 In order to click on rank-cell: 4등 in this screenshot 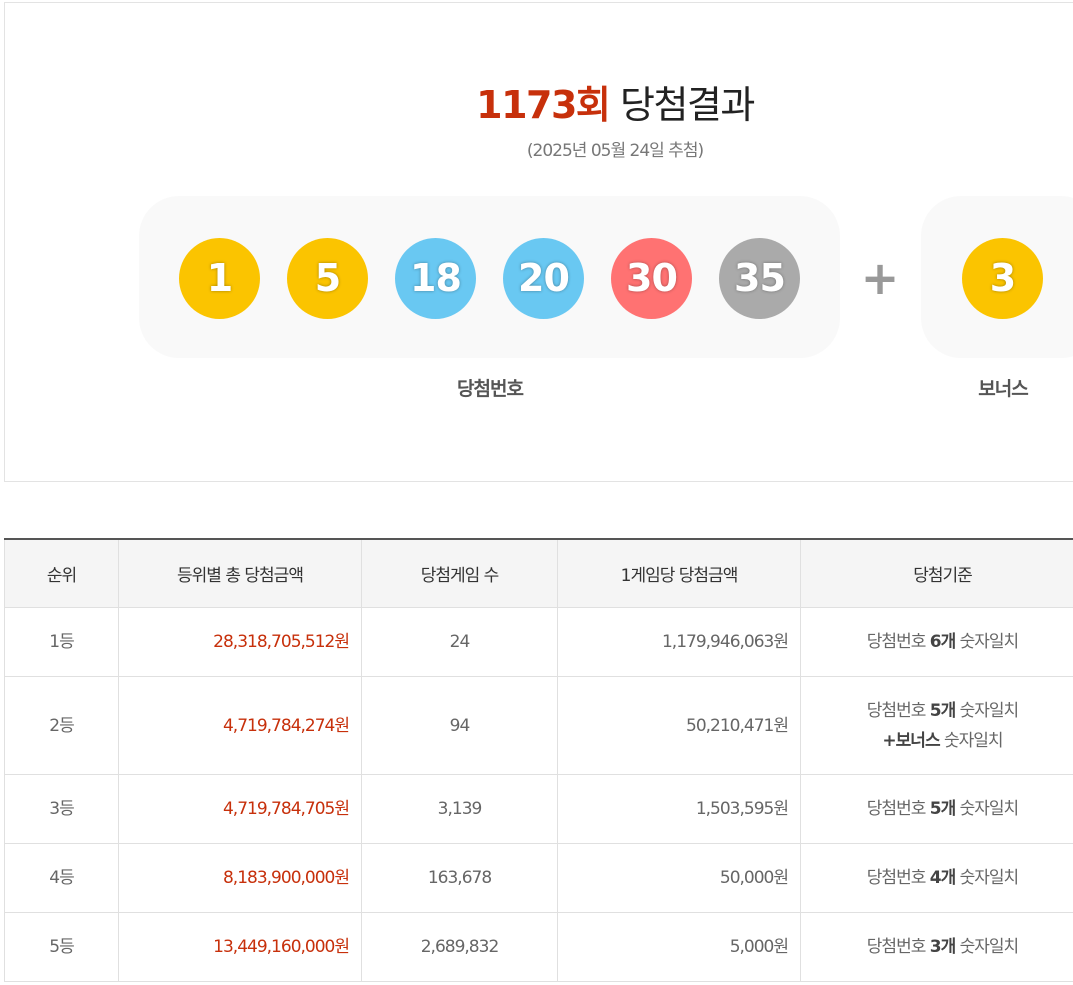, I will do `click(61, 878)`.